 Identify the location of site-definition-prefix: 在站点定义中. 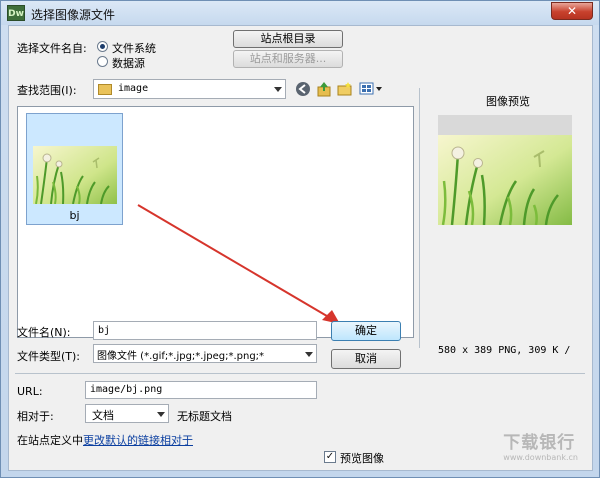
(50, 440).